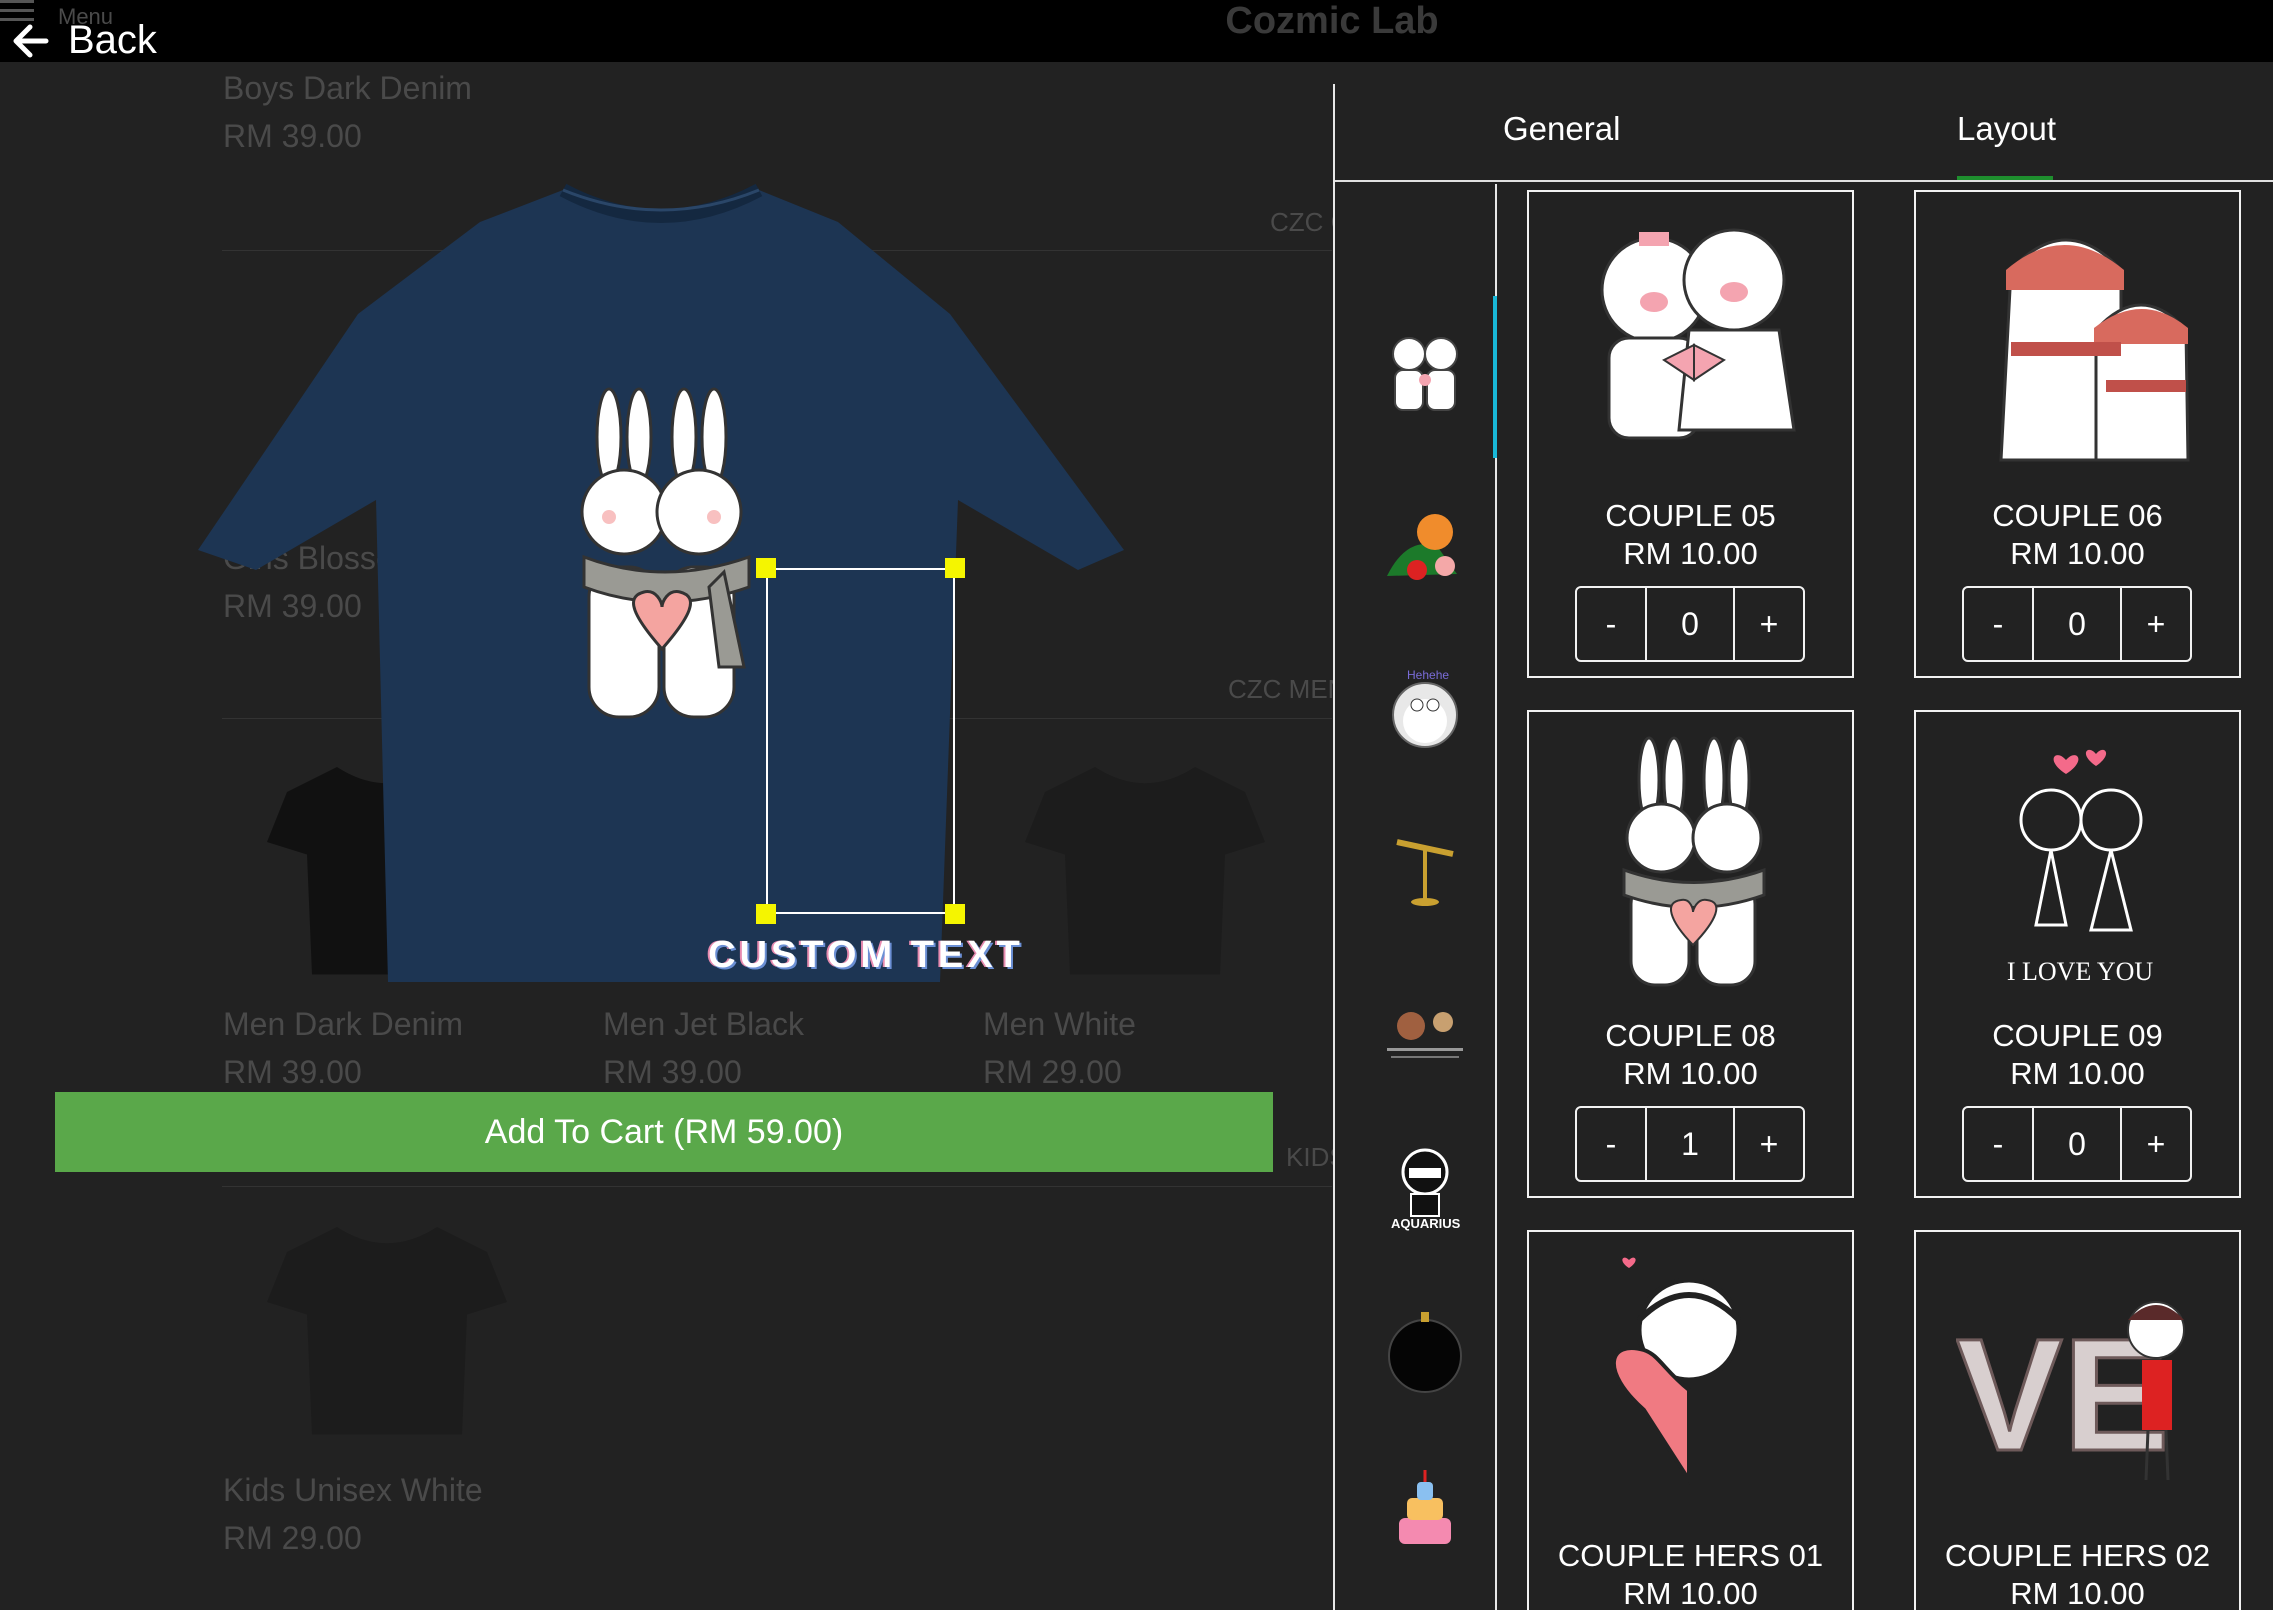 This screenshot has height=1610, width=2273. I want to click on couple-pigs-icon, so click(1425, 370).